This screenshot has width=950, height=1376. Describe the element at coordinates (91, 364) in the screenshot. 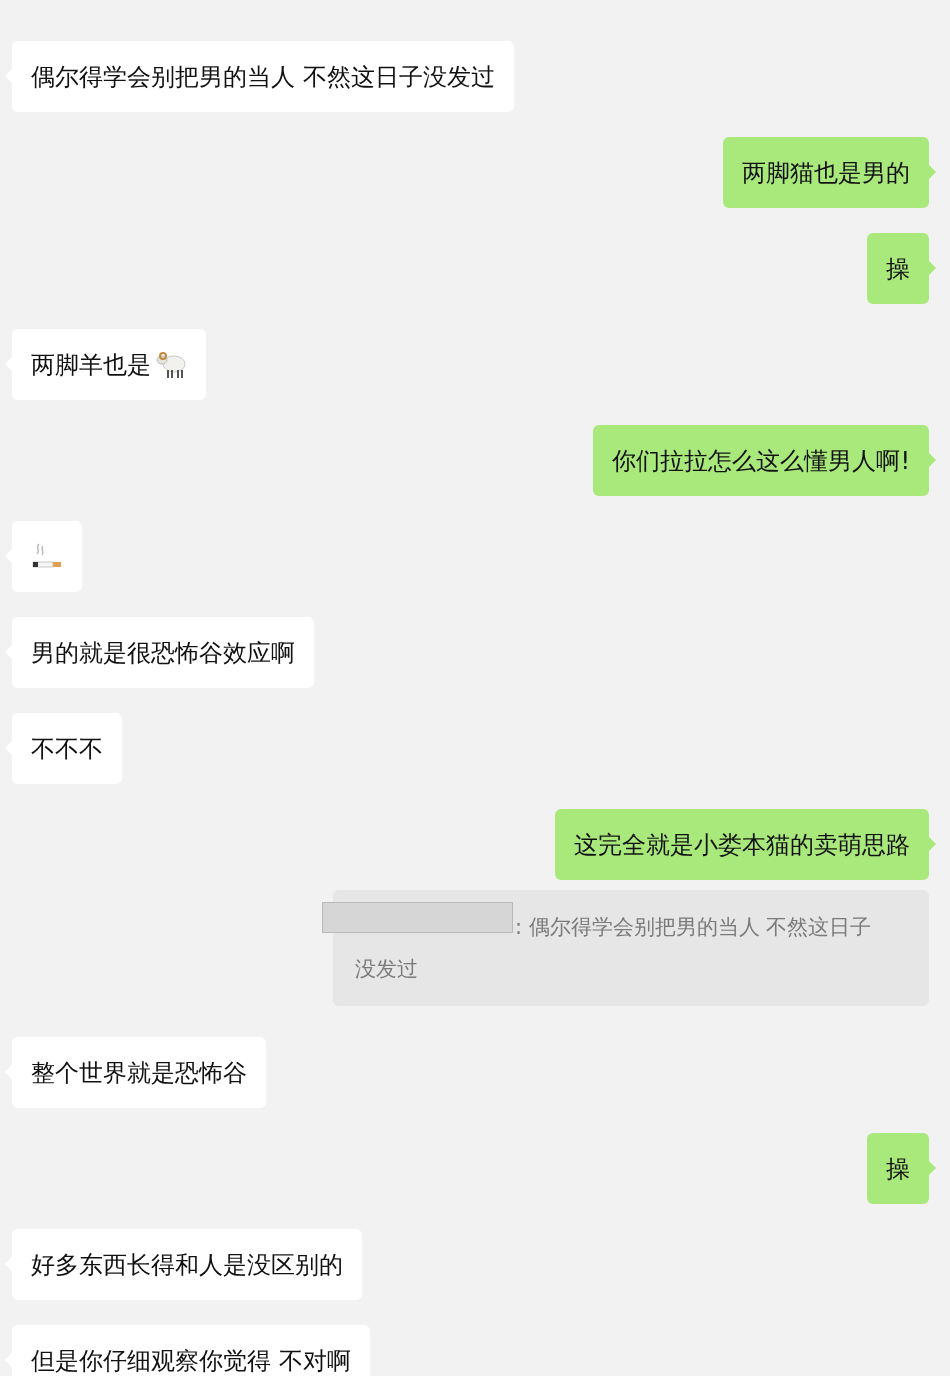

I see `message-text: 两脚羊也是` at that location.